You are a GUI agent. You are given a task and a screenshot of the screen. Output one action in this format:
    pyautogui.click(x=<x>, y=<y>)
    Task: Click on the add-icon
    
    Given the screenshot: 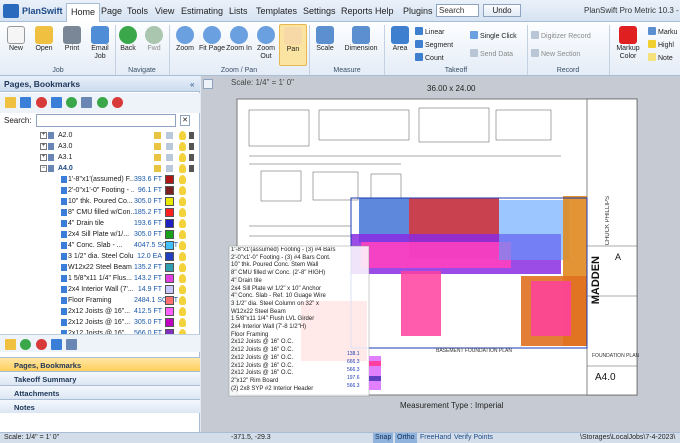 What is the action you would take?
    pyautogui.click(x=25, y=344)
    